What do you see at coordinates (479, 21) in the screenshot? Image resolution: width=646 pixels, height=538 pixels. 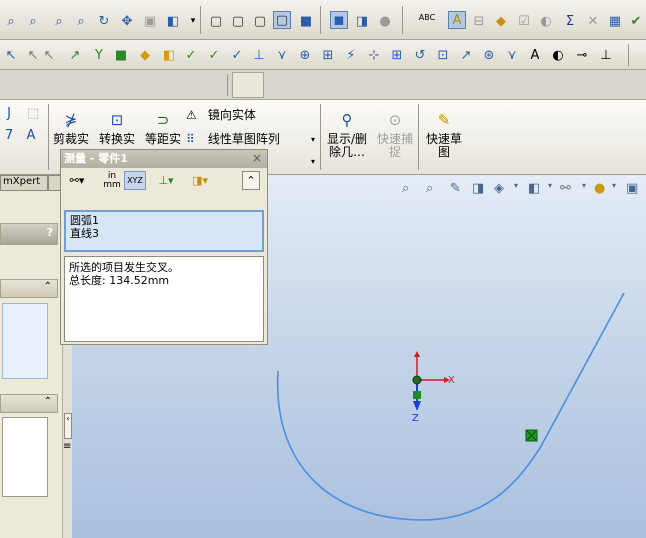 I see `balloon-icon: ⊟` at bounding box center [479, 21].